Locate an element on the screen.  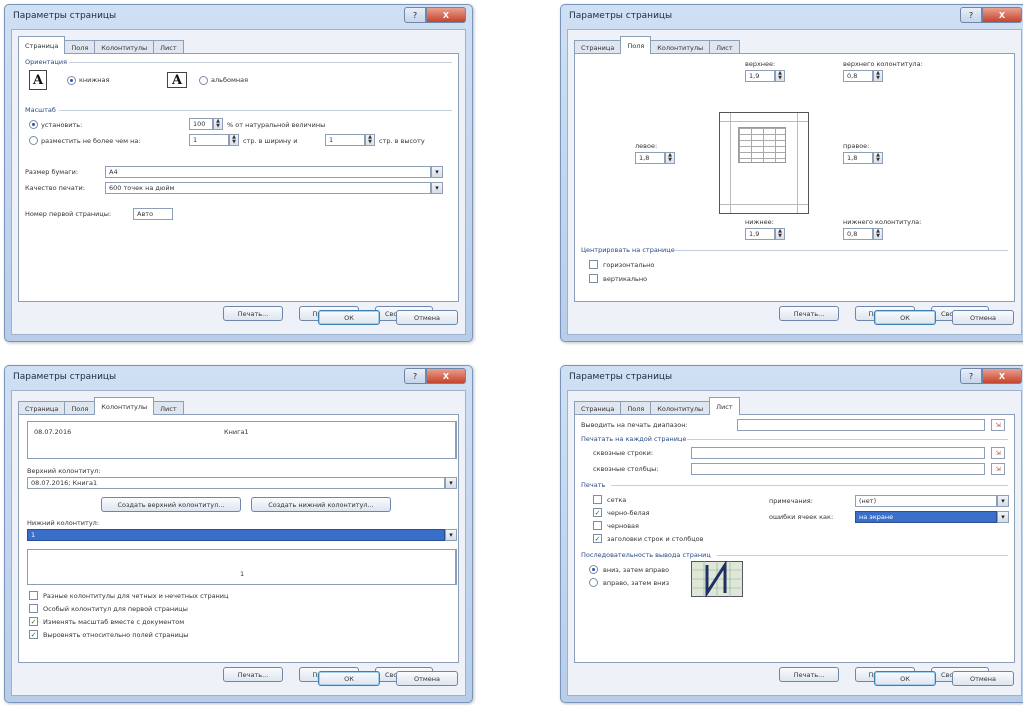
print-quality-select: 600 точек на дюйм is located at coordinates (268, 188).